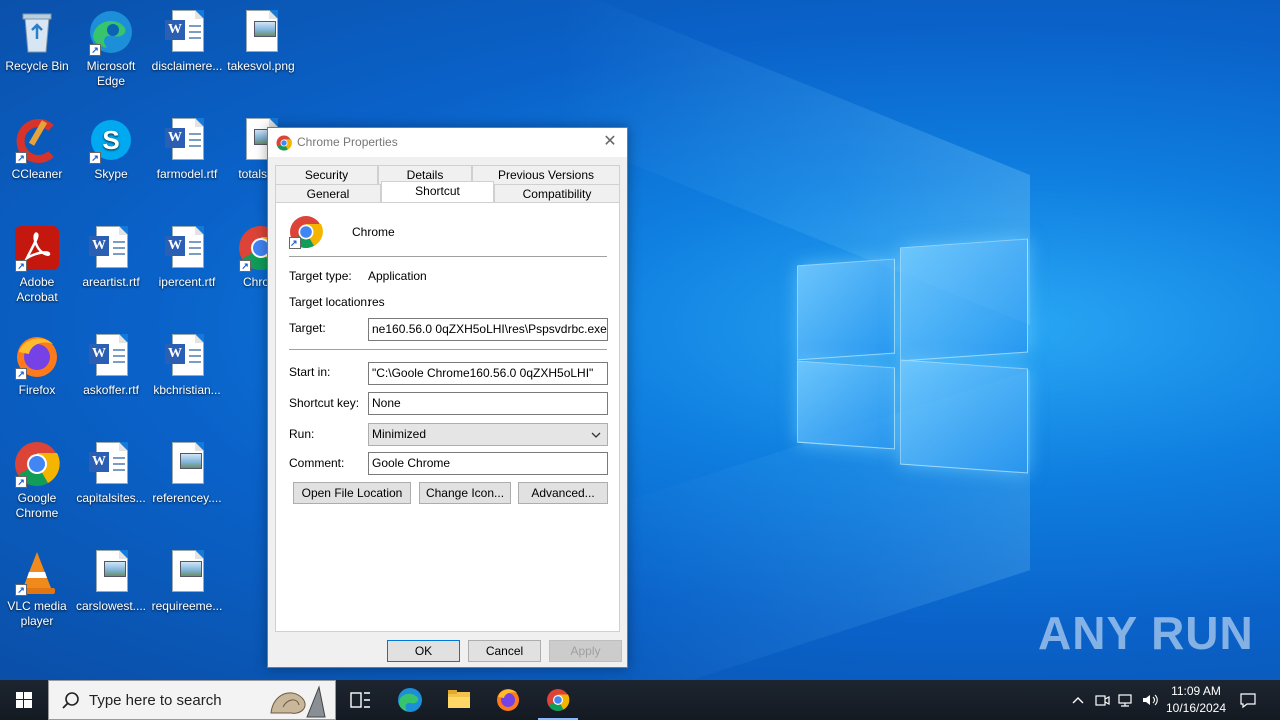 Image resolution: width=1280 pixels, height=720 pixels. I want to click on tab-security: Security, so click(326, 174).